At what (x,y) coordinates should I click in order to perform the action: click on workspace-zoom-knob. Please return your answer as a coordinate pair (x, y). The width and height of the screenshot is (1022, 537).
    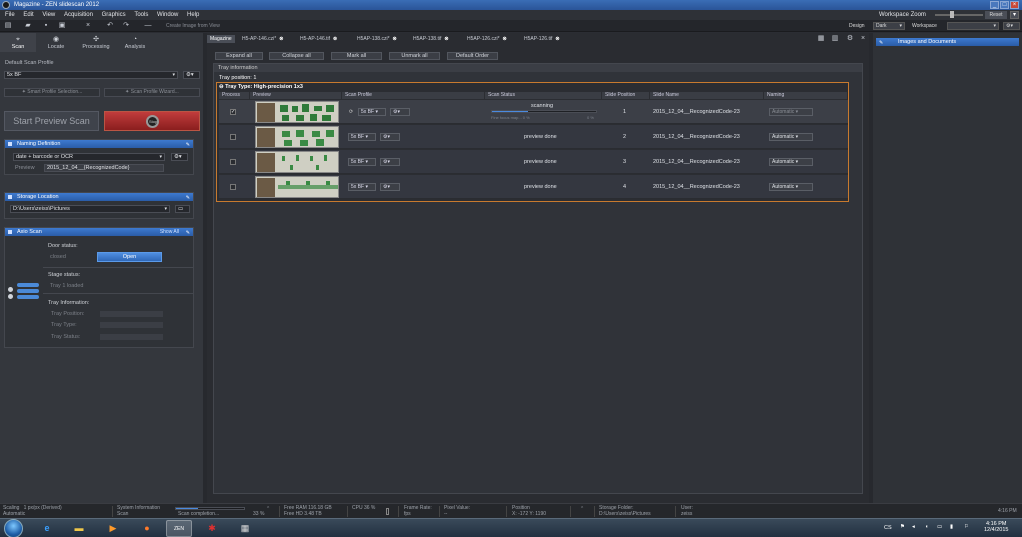
    Looking at the image, I should click on (952, 14).